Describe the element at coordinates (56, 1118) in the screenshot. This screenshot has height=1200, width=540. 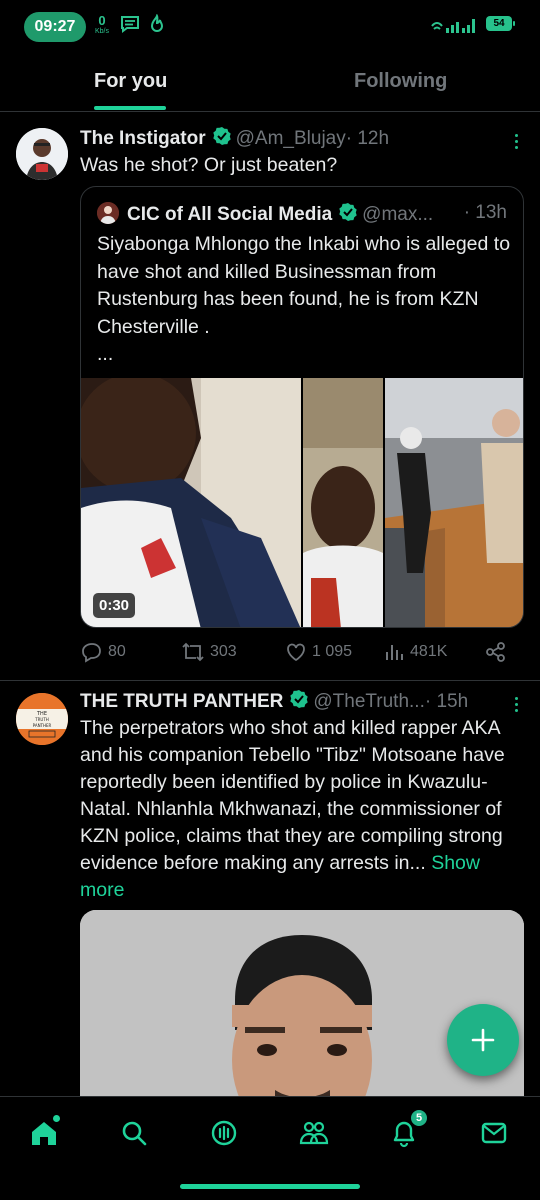
I see `home-unread-dot` at that location.